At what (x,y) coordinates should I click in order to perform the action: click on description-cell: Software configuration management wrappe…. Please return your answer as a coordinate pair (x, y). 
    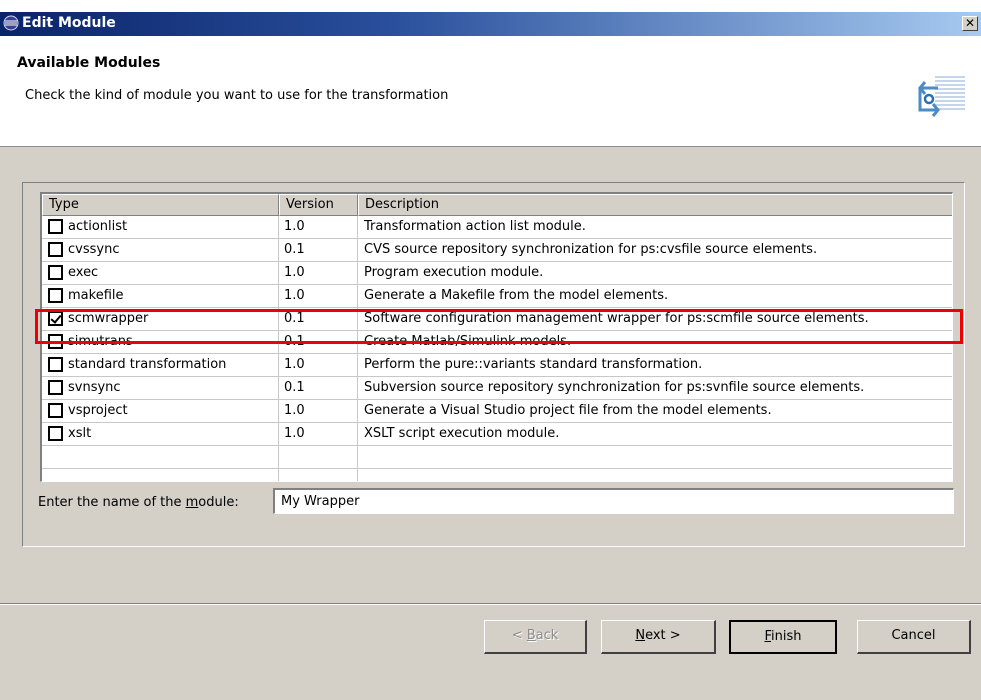
    Looking at the image, I should click on (616, 318).